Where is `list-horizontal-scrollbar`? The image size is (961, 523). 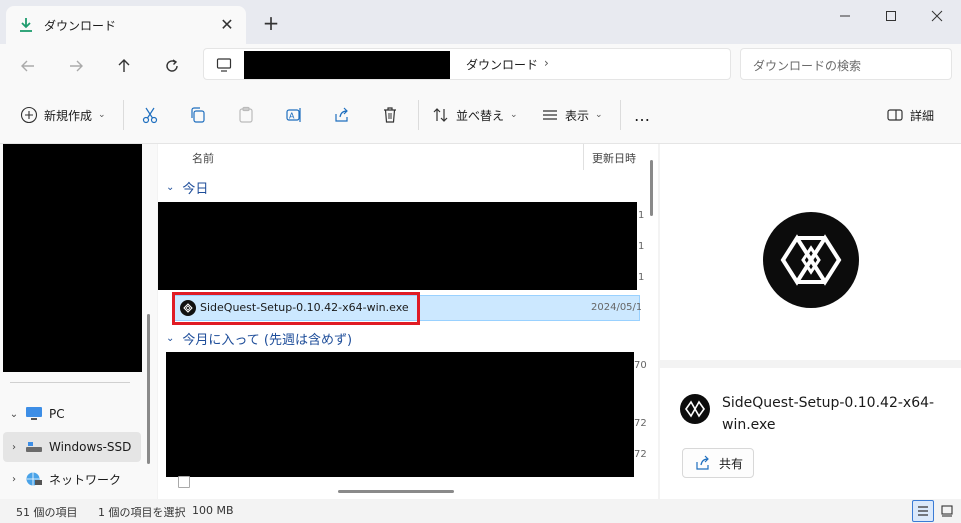
list-horizontal-scrollbar is located at coordinates (396, 491).